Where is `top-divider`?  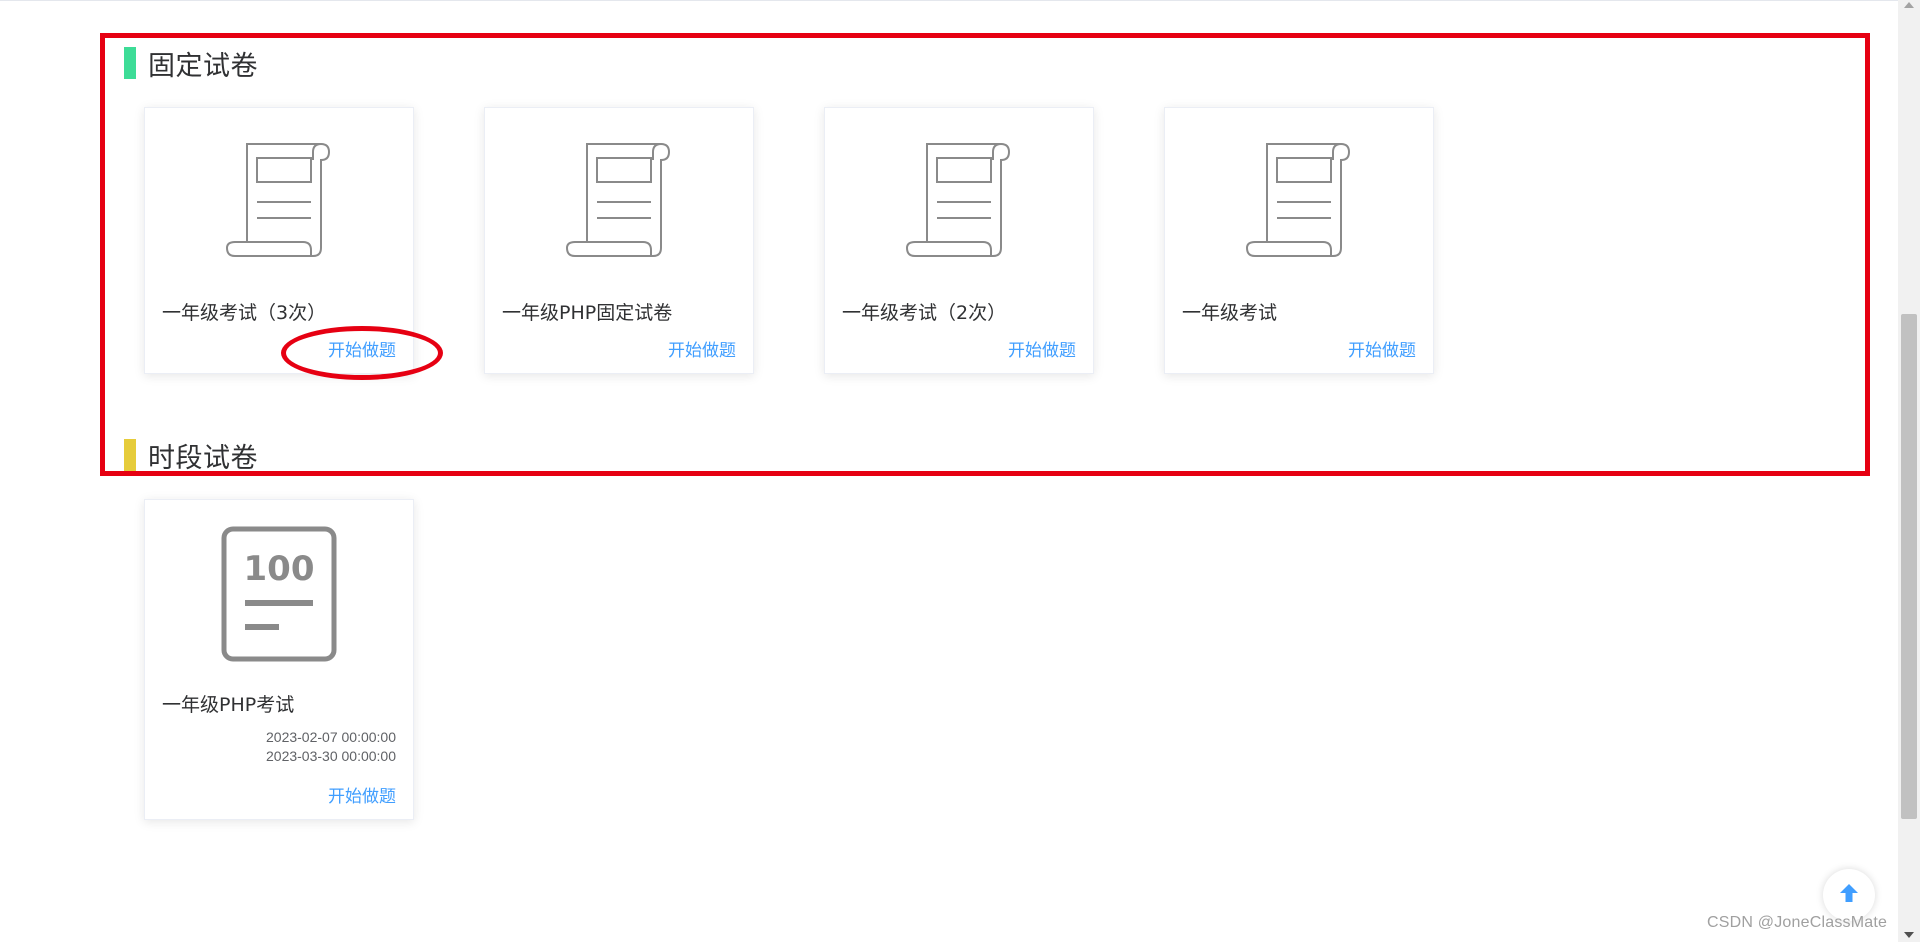 top-divider is located at coordinates (949, 0).